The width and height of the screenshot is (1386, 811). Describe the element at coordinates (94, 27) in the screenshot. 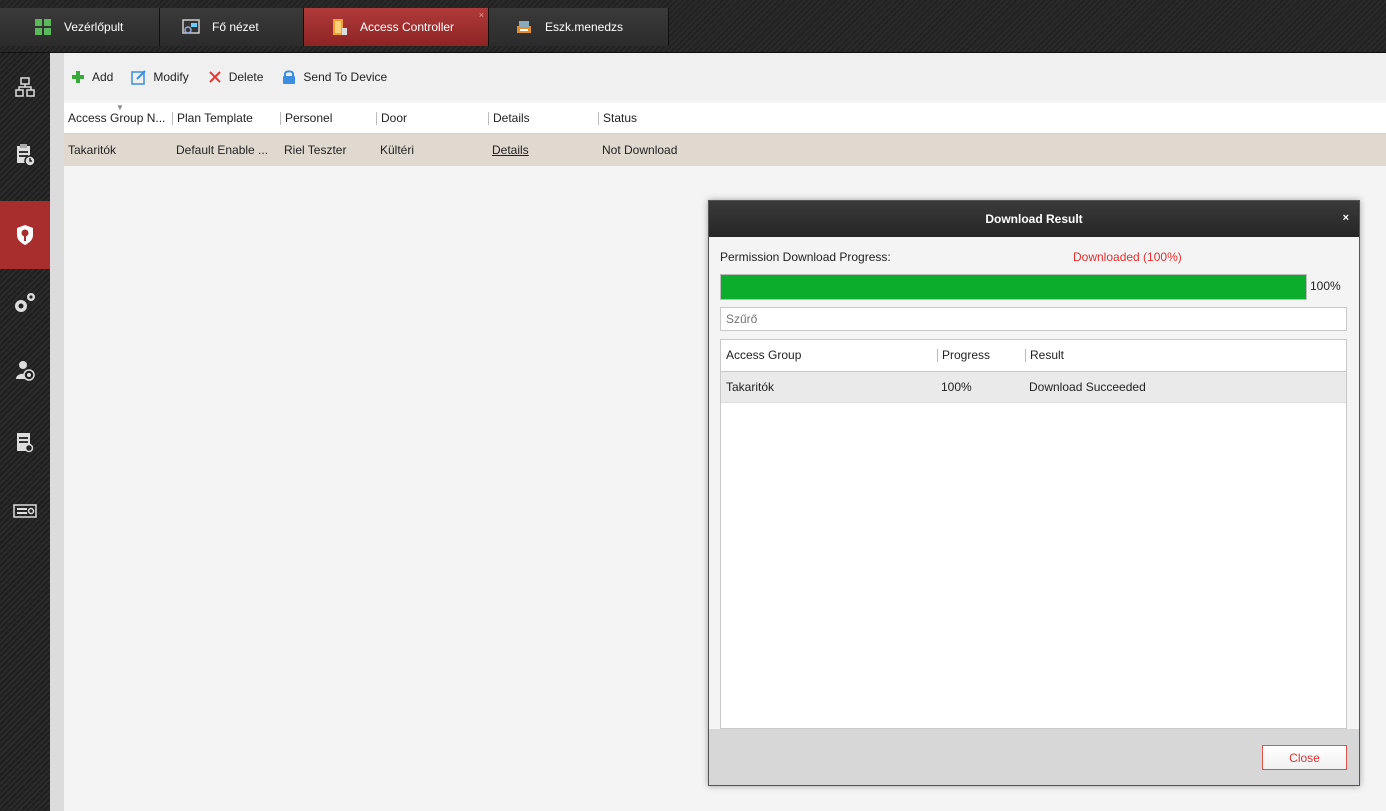

I see `tab-dashboard-label: Vezérlőpult` at that location.